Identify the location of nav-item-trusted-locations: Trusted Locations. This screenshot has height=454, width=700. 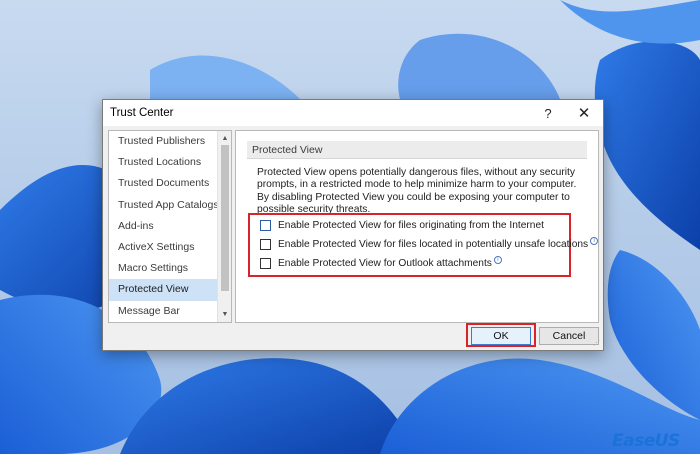
(163, 162).